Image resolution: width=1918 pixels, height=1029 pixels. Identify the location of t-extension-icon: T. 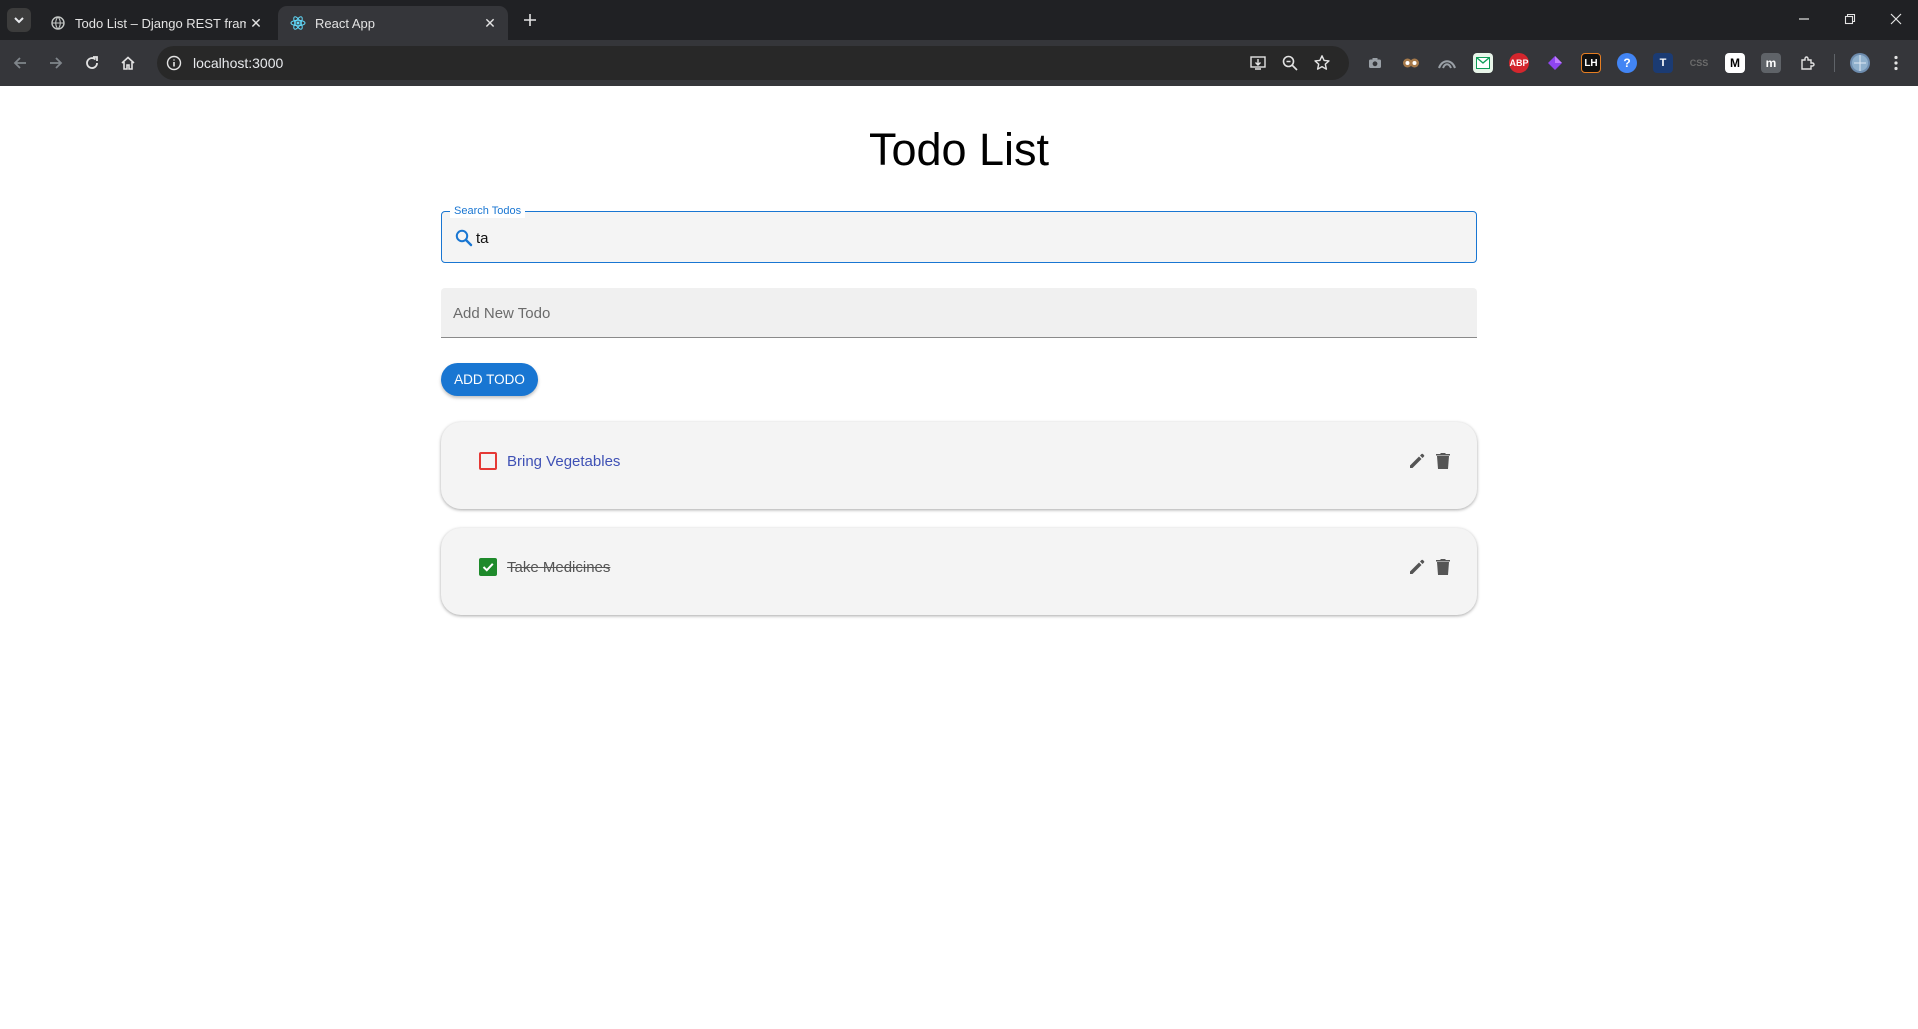
(1663, 63).